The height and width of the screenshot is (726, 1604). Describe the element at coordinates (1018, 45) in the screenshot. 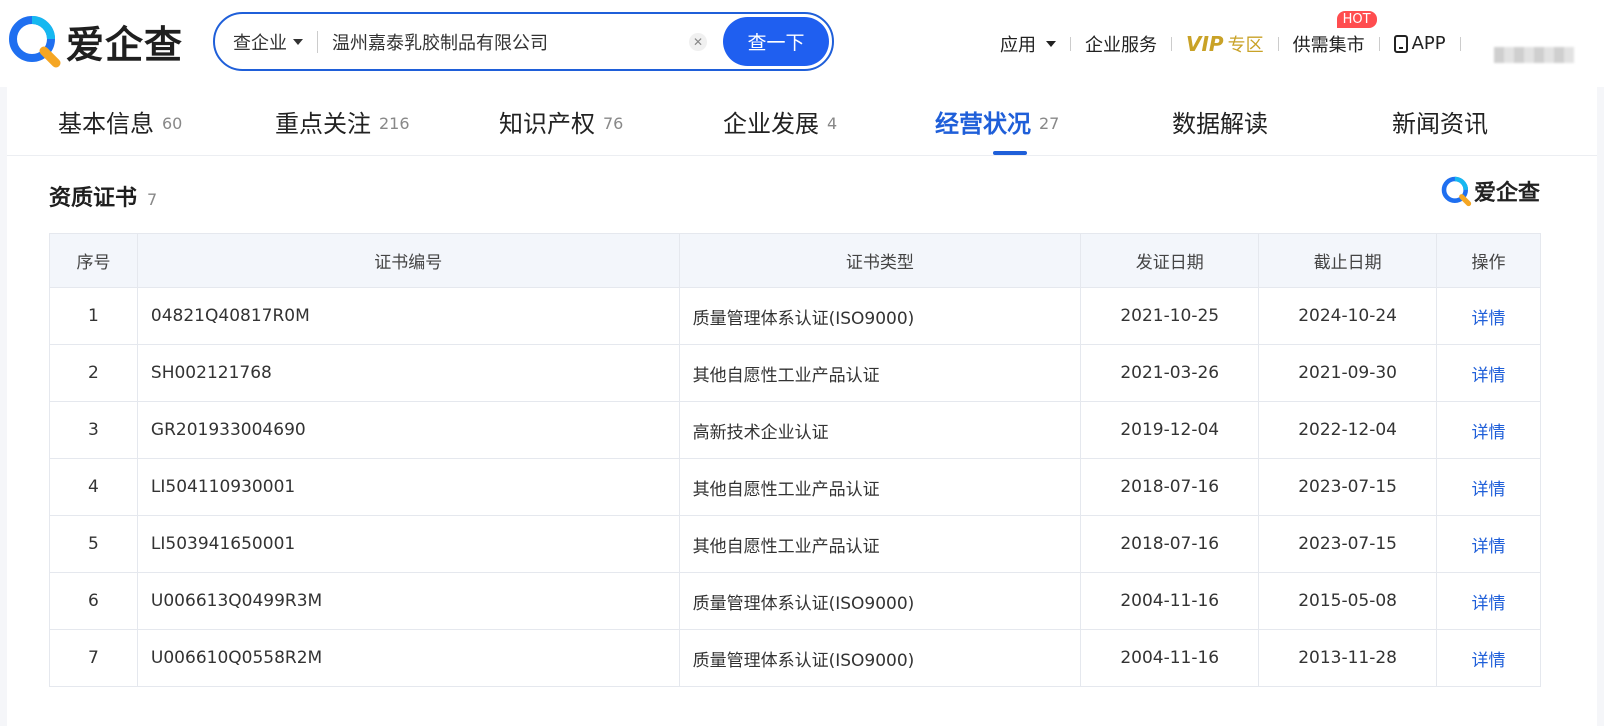

I see `nav-apps-label: 应用` at that location.